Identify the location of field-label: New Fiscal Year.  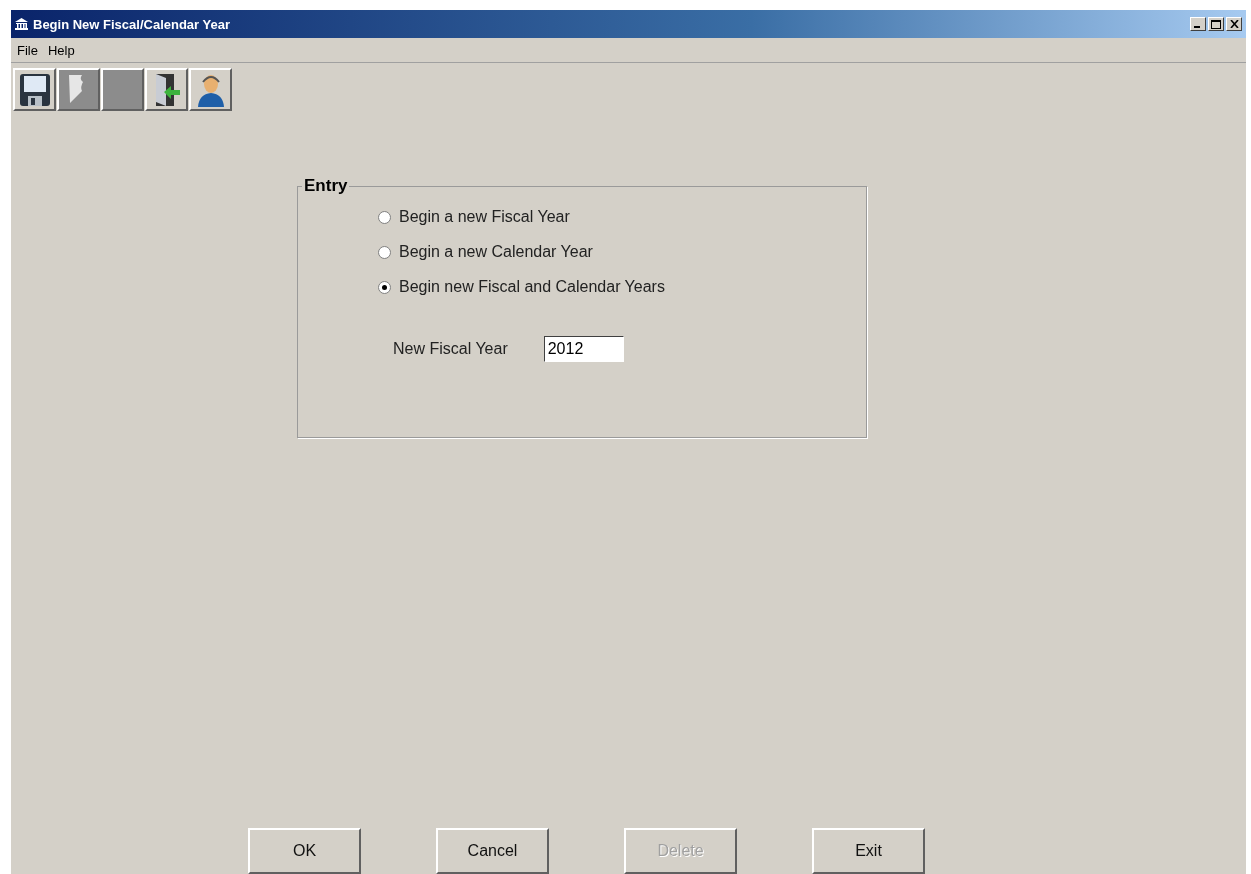
(450, 349).